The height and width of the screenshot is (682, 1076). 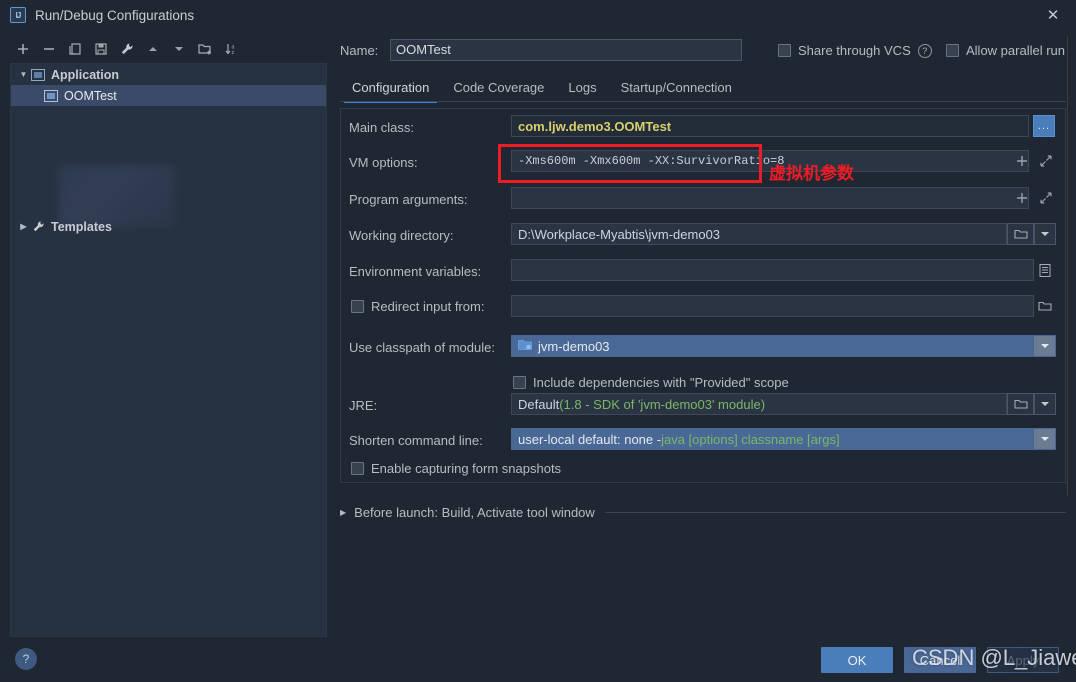 What do you see at coordinates (231, 49) in the screenshot?
I see `sort-alpha-icon: a z` at bounding box center [231, 49].